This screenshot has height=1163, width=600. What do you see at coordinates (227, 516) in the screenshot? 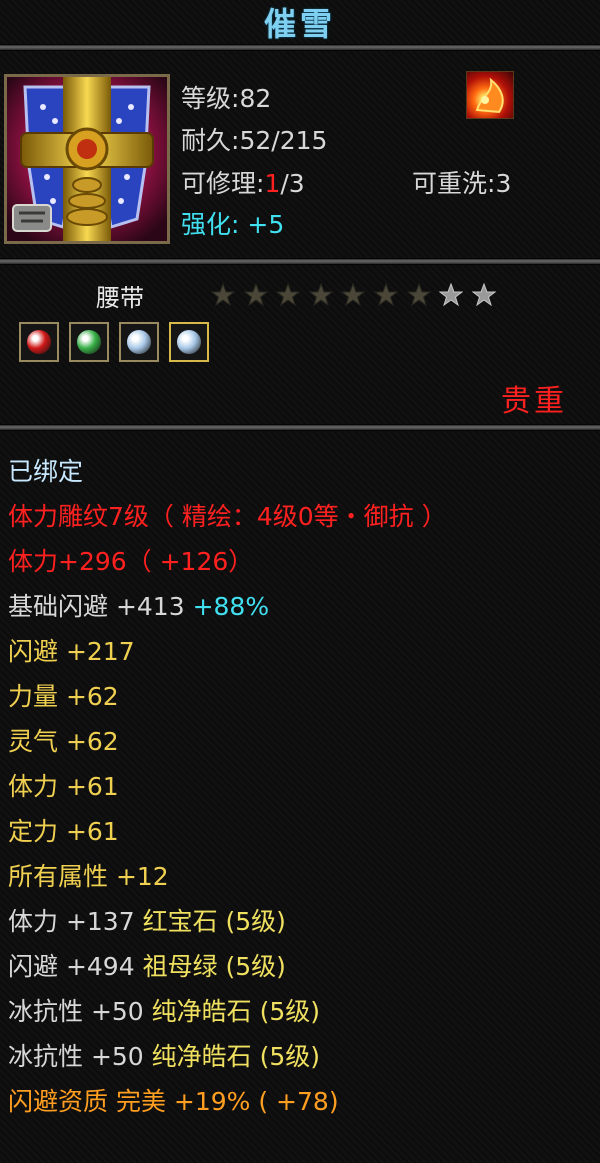
I see `attribute-text: 体力雕纹7级（ 精绘：4级0等・御抗 ）` at bounding box center [227, 516].